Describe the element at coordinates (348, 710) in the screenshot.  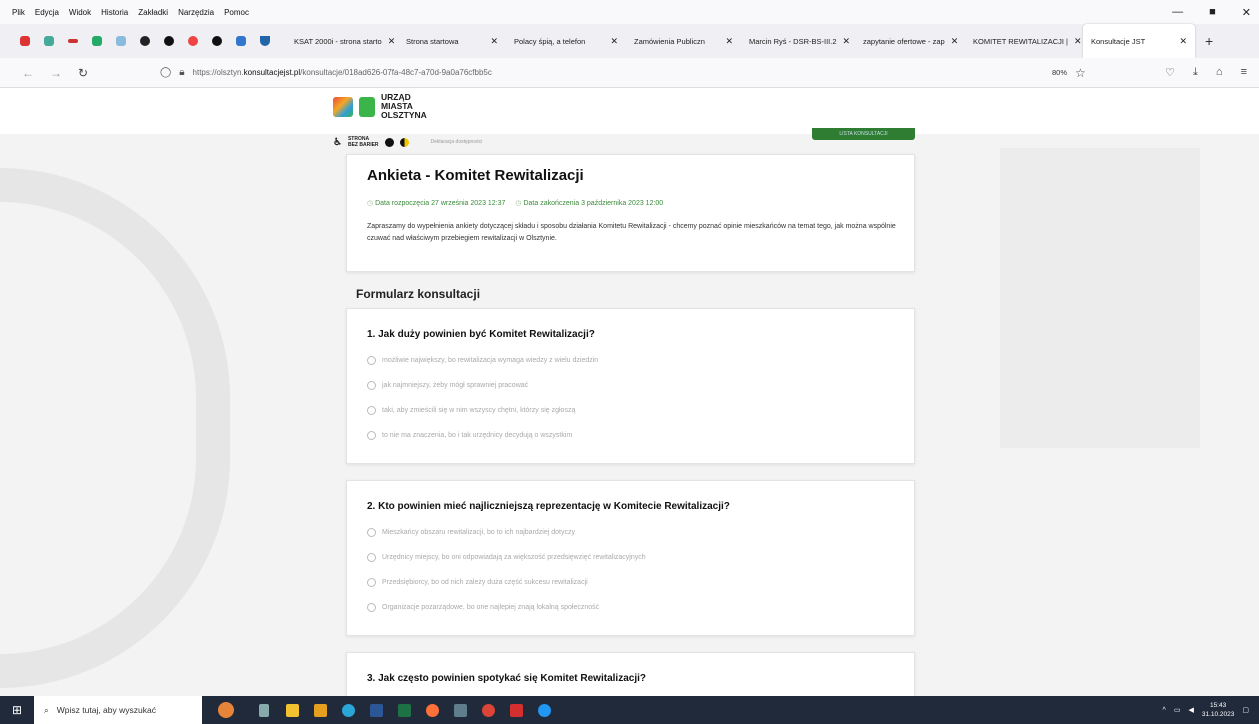
I see `edge-icon` at that location.